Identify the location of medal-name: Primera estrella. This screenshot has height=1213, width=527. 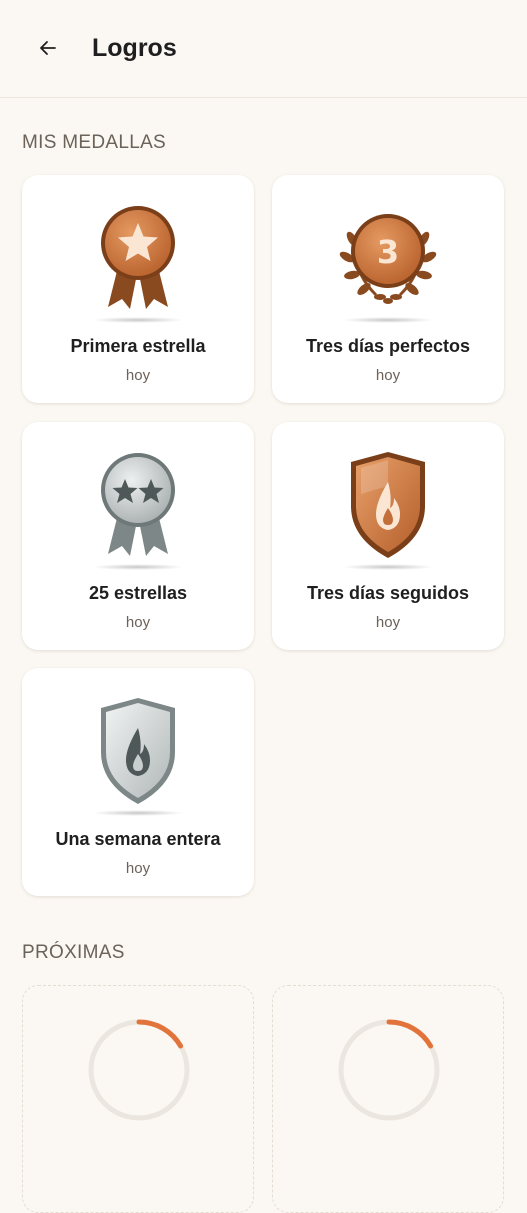
(138, 346).